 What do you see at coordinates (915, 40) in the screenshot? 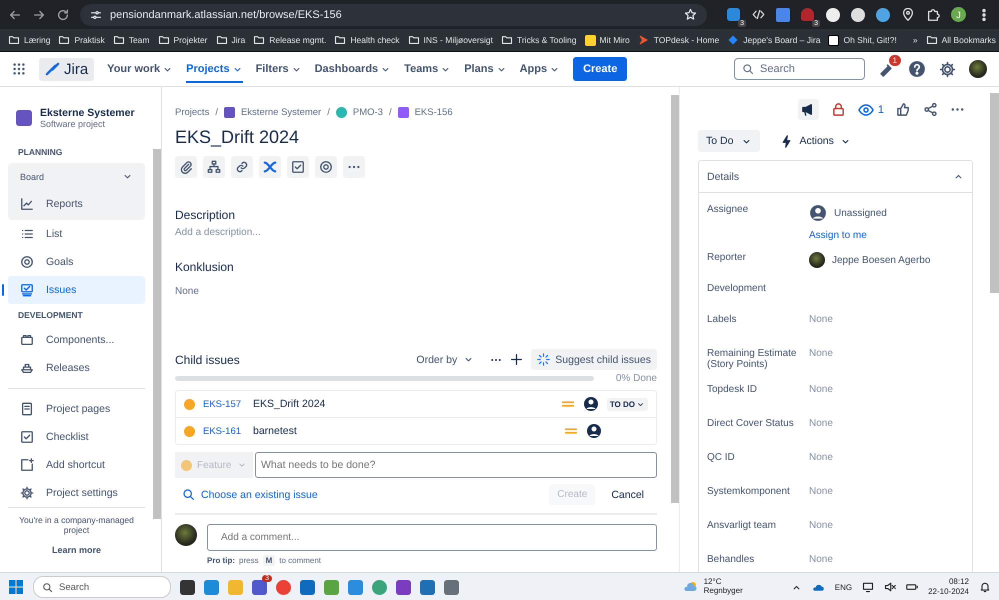
I see `more-bookmarks: »` at bounding box center [915, 40].